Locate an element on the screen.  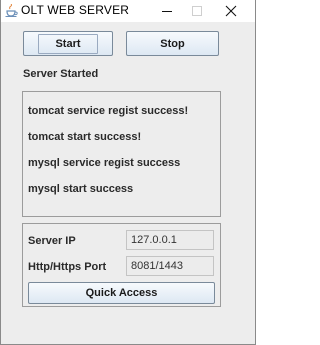
maximize-icon is located at coordinates (197, 11).